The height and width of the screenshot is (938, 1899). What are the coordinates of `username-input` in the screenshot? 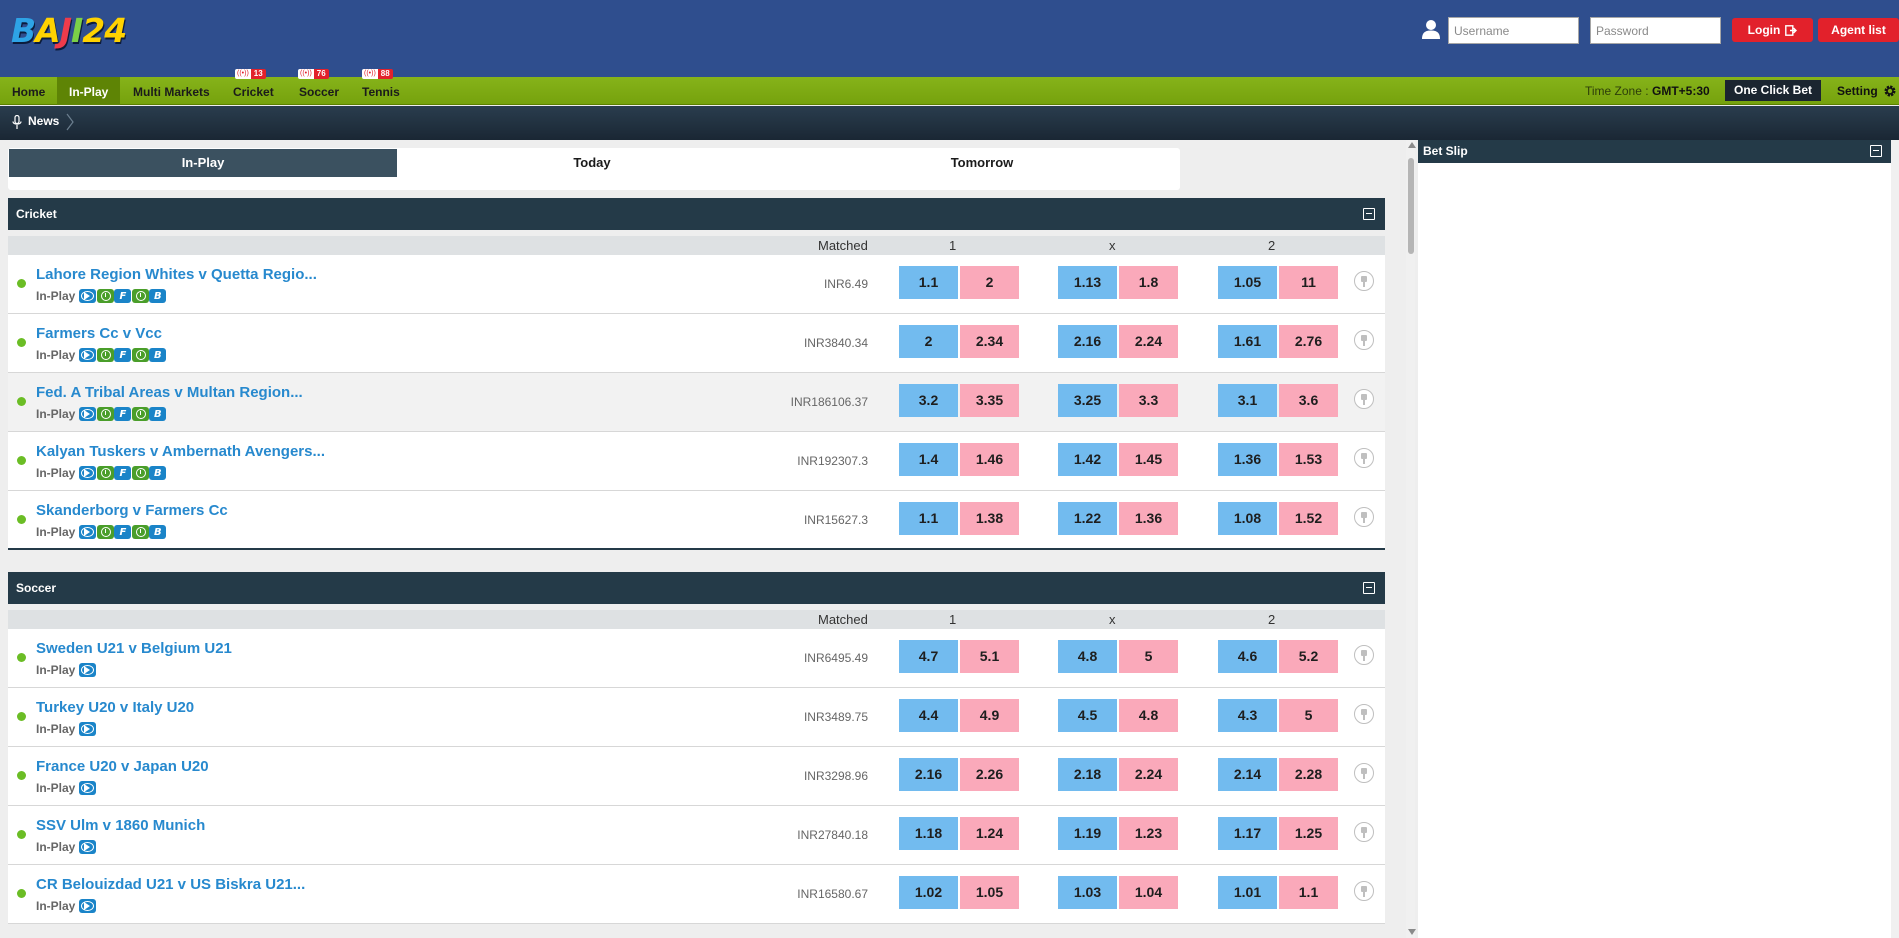 It's located at (1513, 30).